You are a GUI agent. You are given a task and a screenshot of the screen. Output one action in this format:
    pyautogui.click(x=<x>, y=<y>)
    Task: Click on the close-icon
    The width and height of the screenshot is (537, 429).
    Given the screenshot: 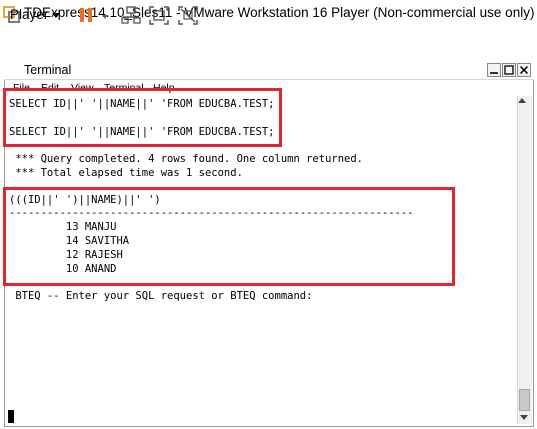 What is the action you would take?
    pyautogui.click(x=524, y=70)
    